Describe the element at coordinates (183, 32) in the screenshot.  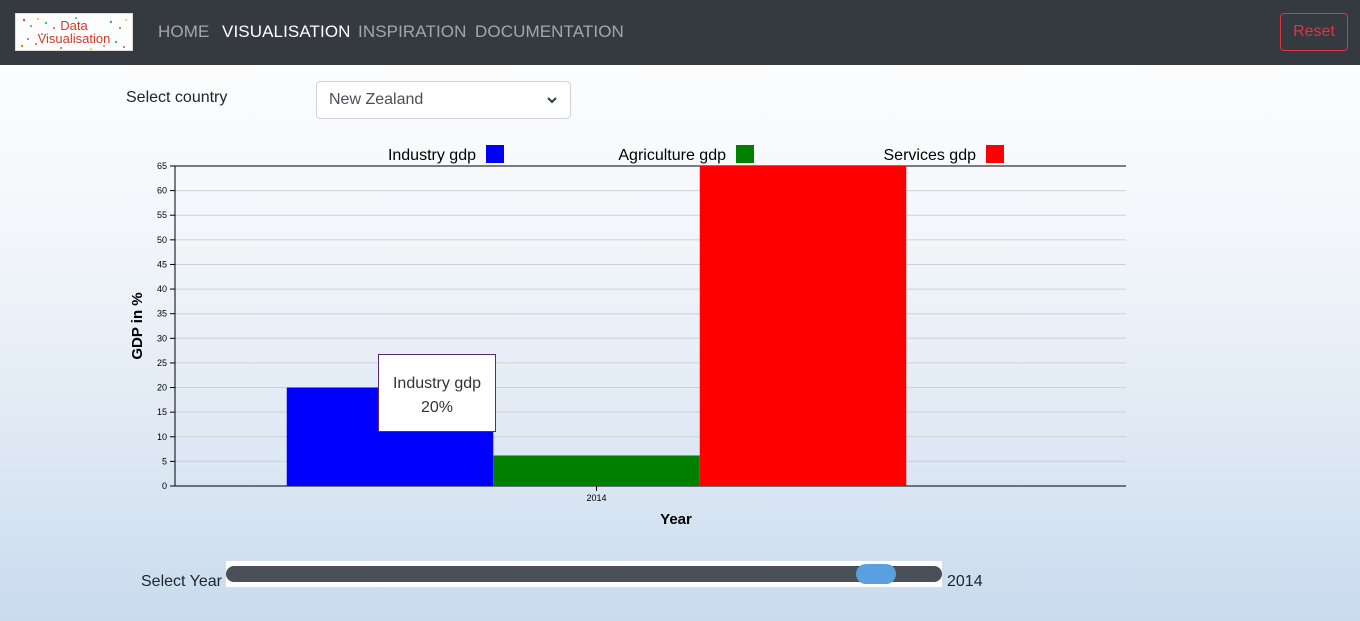
I see `nav-home: HOME` at that location.